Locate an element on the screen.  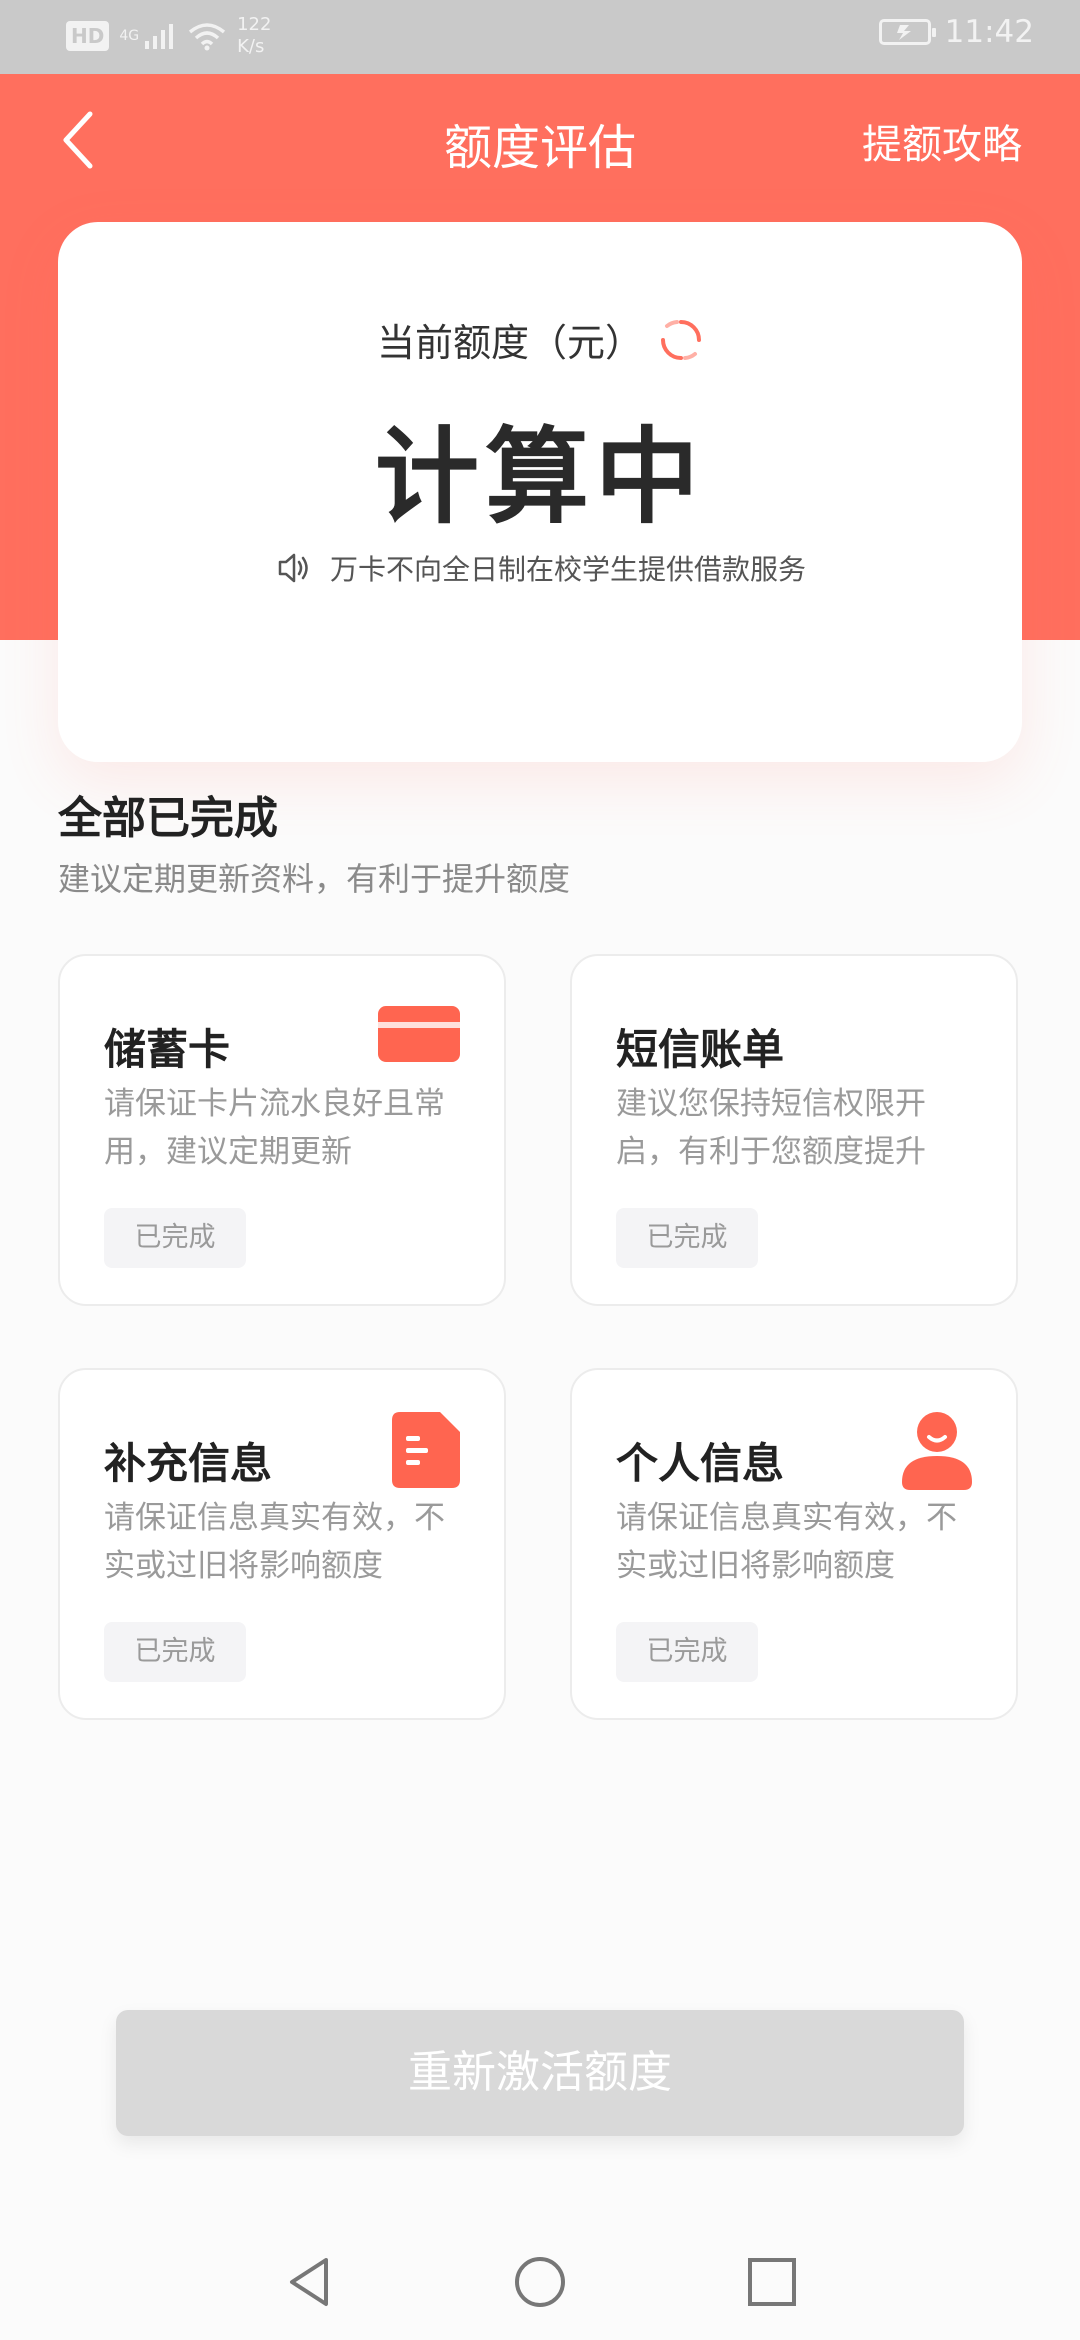
section-title: 全部已完成 is located at coordinates (168, 818).